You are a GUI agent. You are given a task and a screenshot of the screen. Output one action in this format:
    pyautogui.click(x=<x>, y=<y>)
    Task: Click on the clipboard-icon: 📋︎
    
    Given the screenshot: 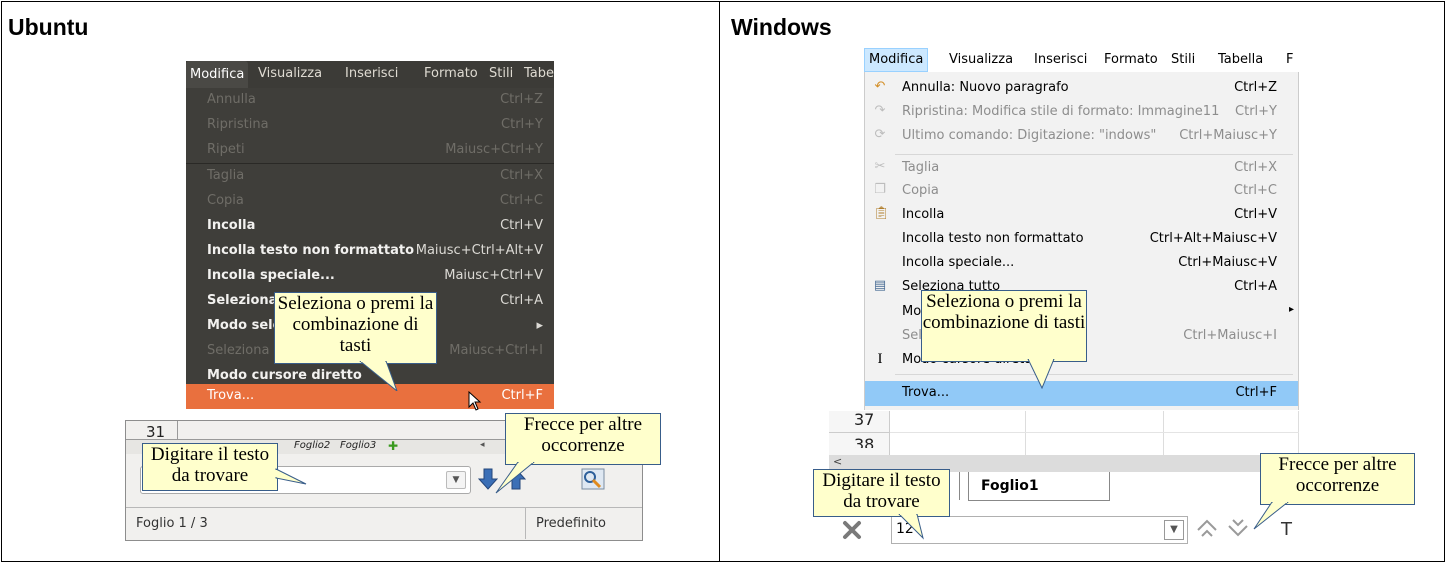 What is the action you would take?
    pyautogui.click(x=881, y=213)
    